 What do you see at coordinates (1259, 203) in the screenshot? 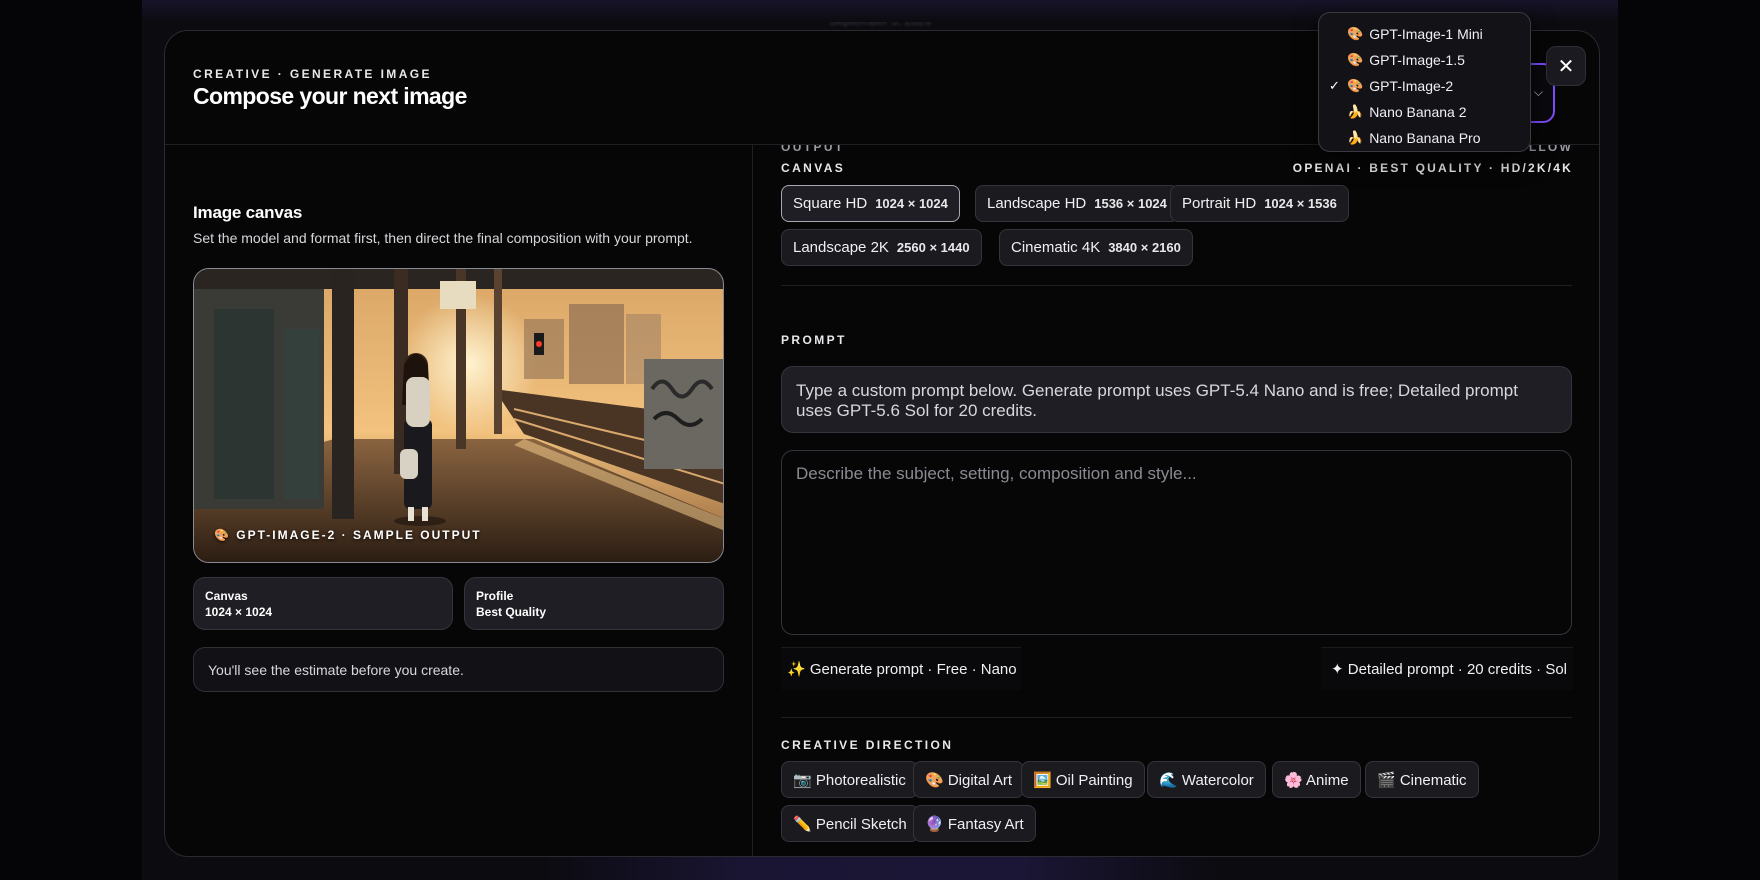
I see `canvas-option-portrait-hd: Portrait HD 1024 × 1536` at bounding box center [1259, 203].